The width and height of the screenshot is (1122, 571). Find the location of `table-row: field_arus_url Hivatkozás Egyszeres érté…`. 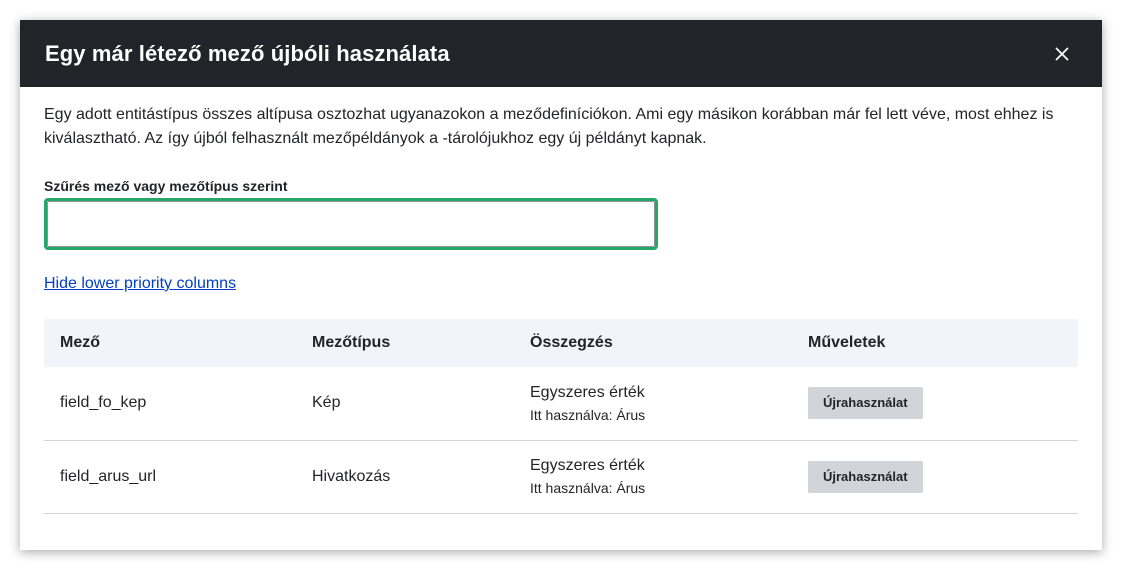

table-row: field_arus_url Hivatkozás Egyszeres érté… is located at coordinates (561, 476).